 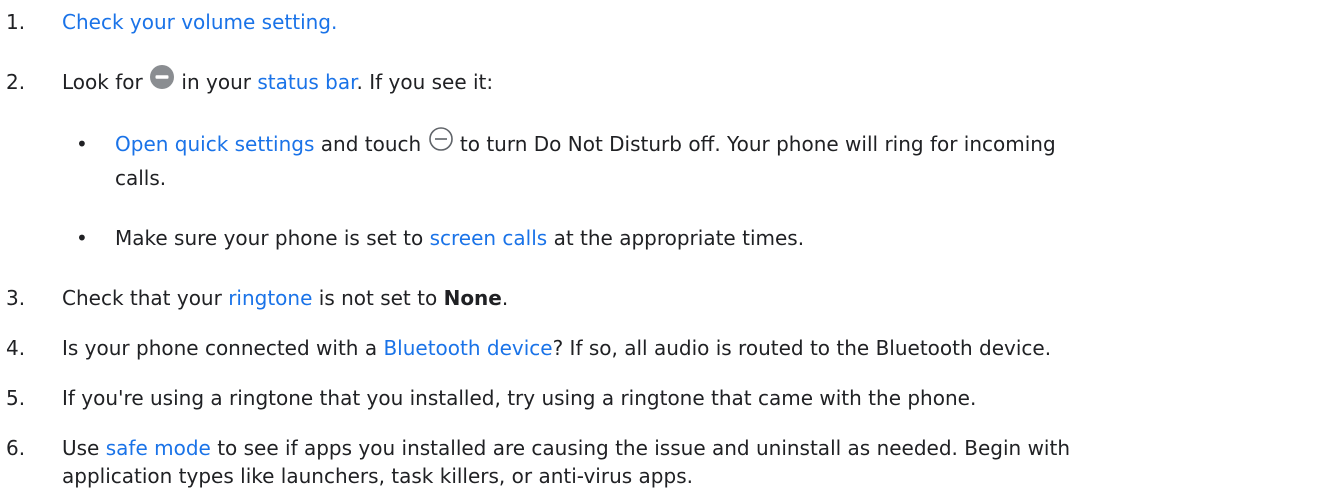 I want to click on item-number: 5., so click(x=16, y=398).